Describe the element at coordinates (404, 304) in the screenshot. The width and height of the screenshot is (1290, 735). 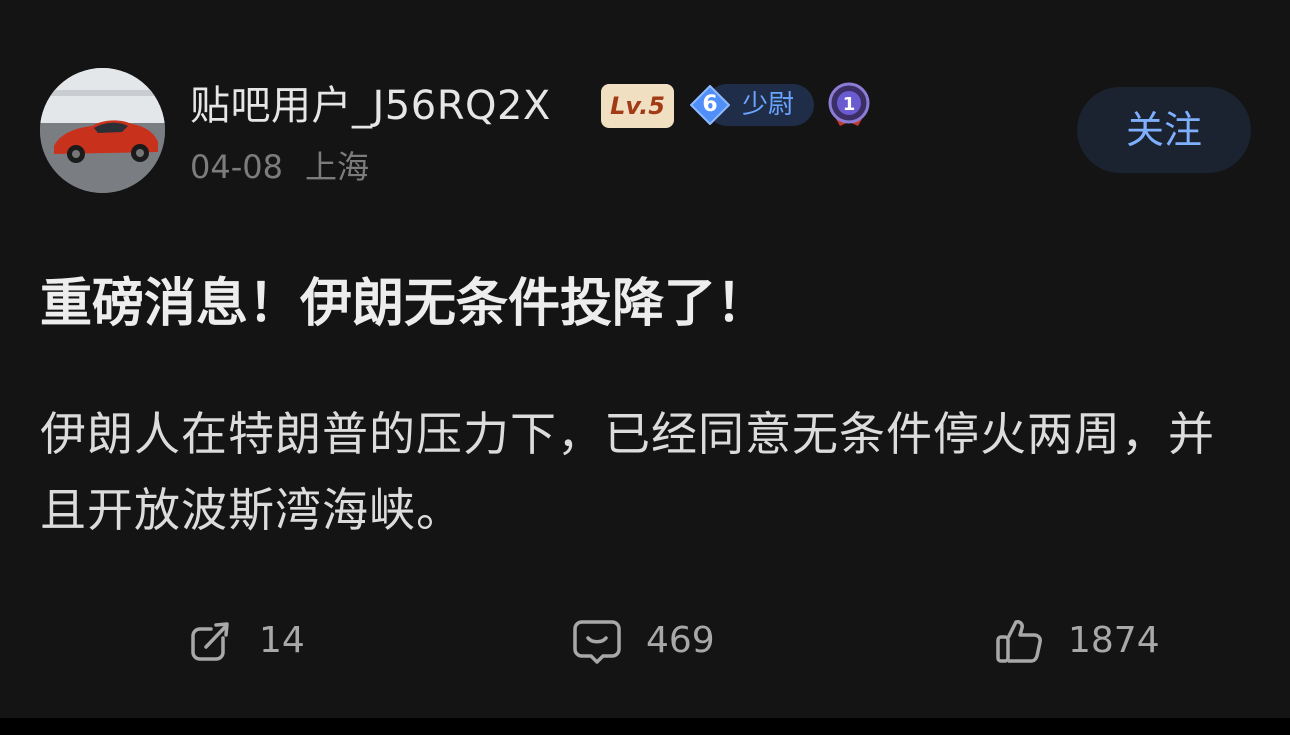
I see `post-title: 重磅消息！伊朗无条件投降了！` at that location.